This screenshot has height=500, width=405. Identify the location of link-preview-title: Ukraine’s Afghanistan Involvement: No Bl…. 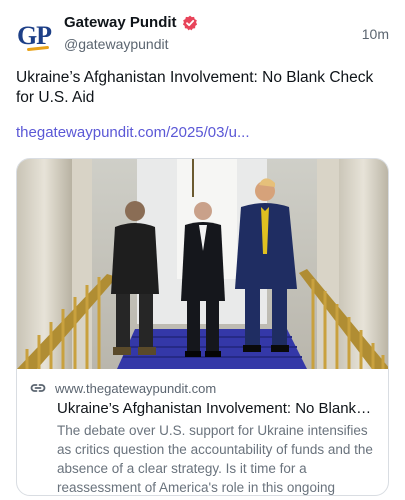
(214, 408).